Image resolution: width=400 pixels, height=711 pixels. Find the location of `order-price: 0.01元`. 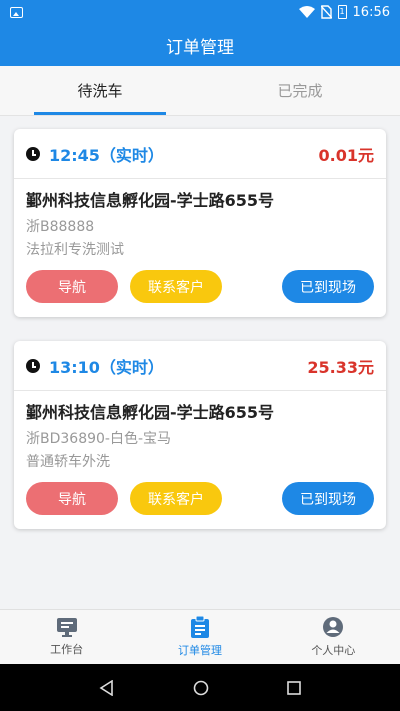

order-price: 0.01元 is located at coordinates (346, 155).